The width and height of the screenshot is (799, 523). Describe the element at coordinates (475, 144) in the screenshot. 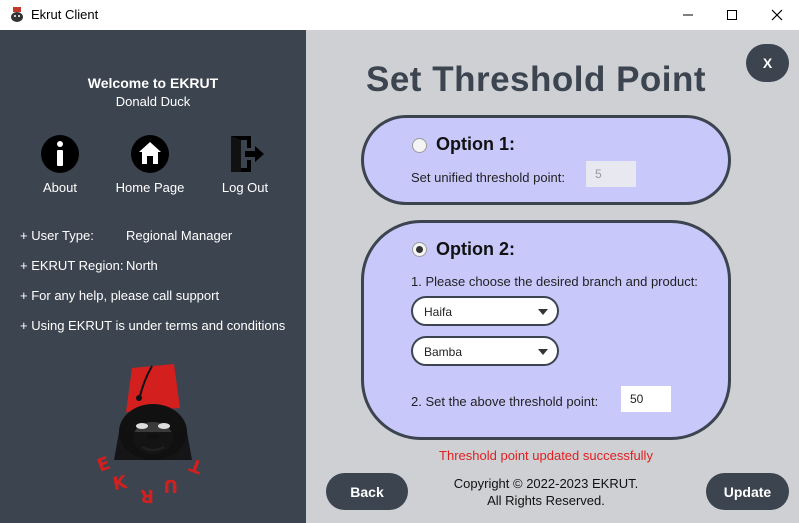

I see `option1-title: Option 1:` at that location.